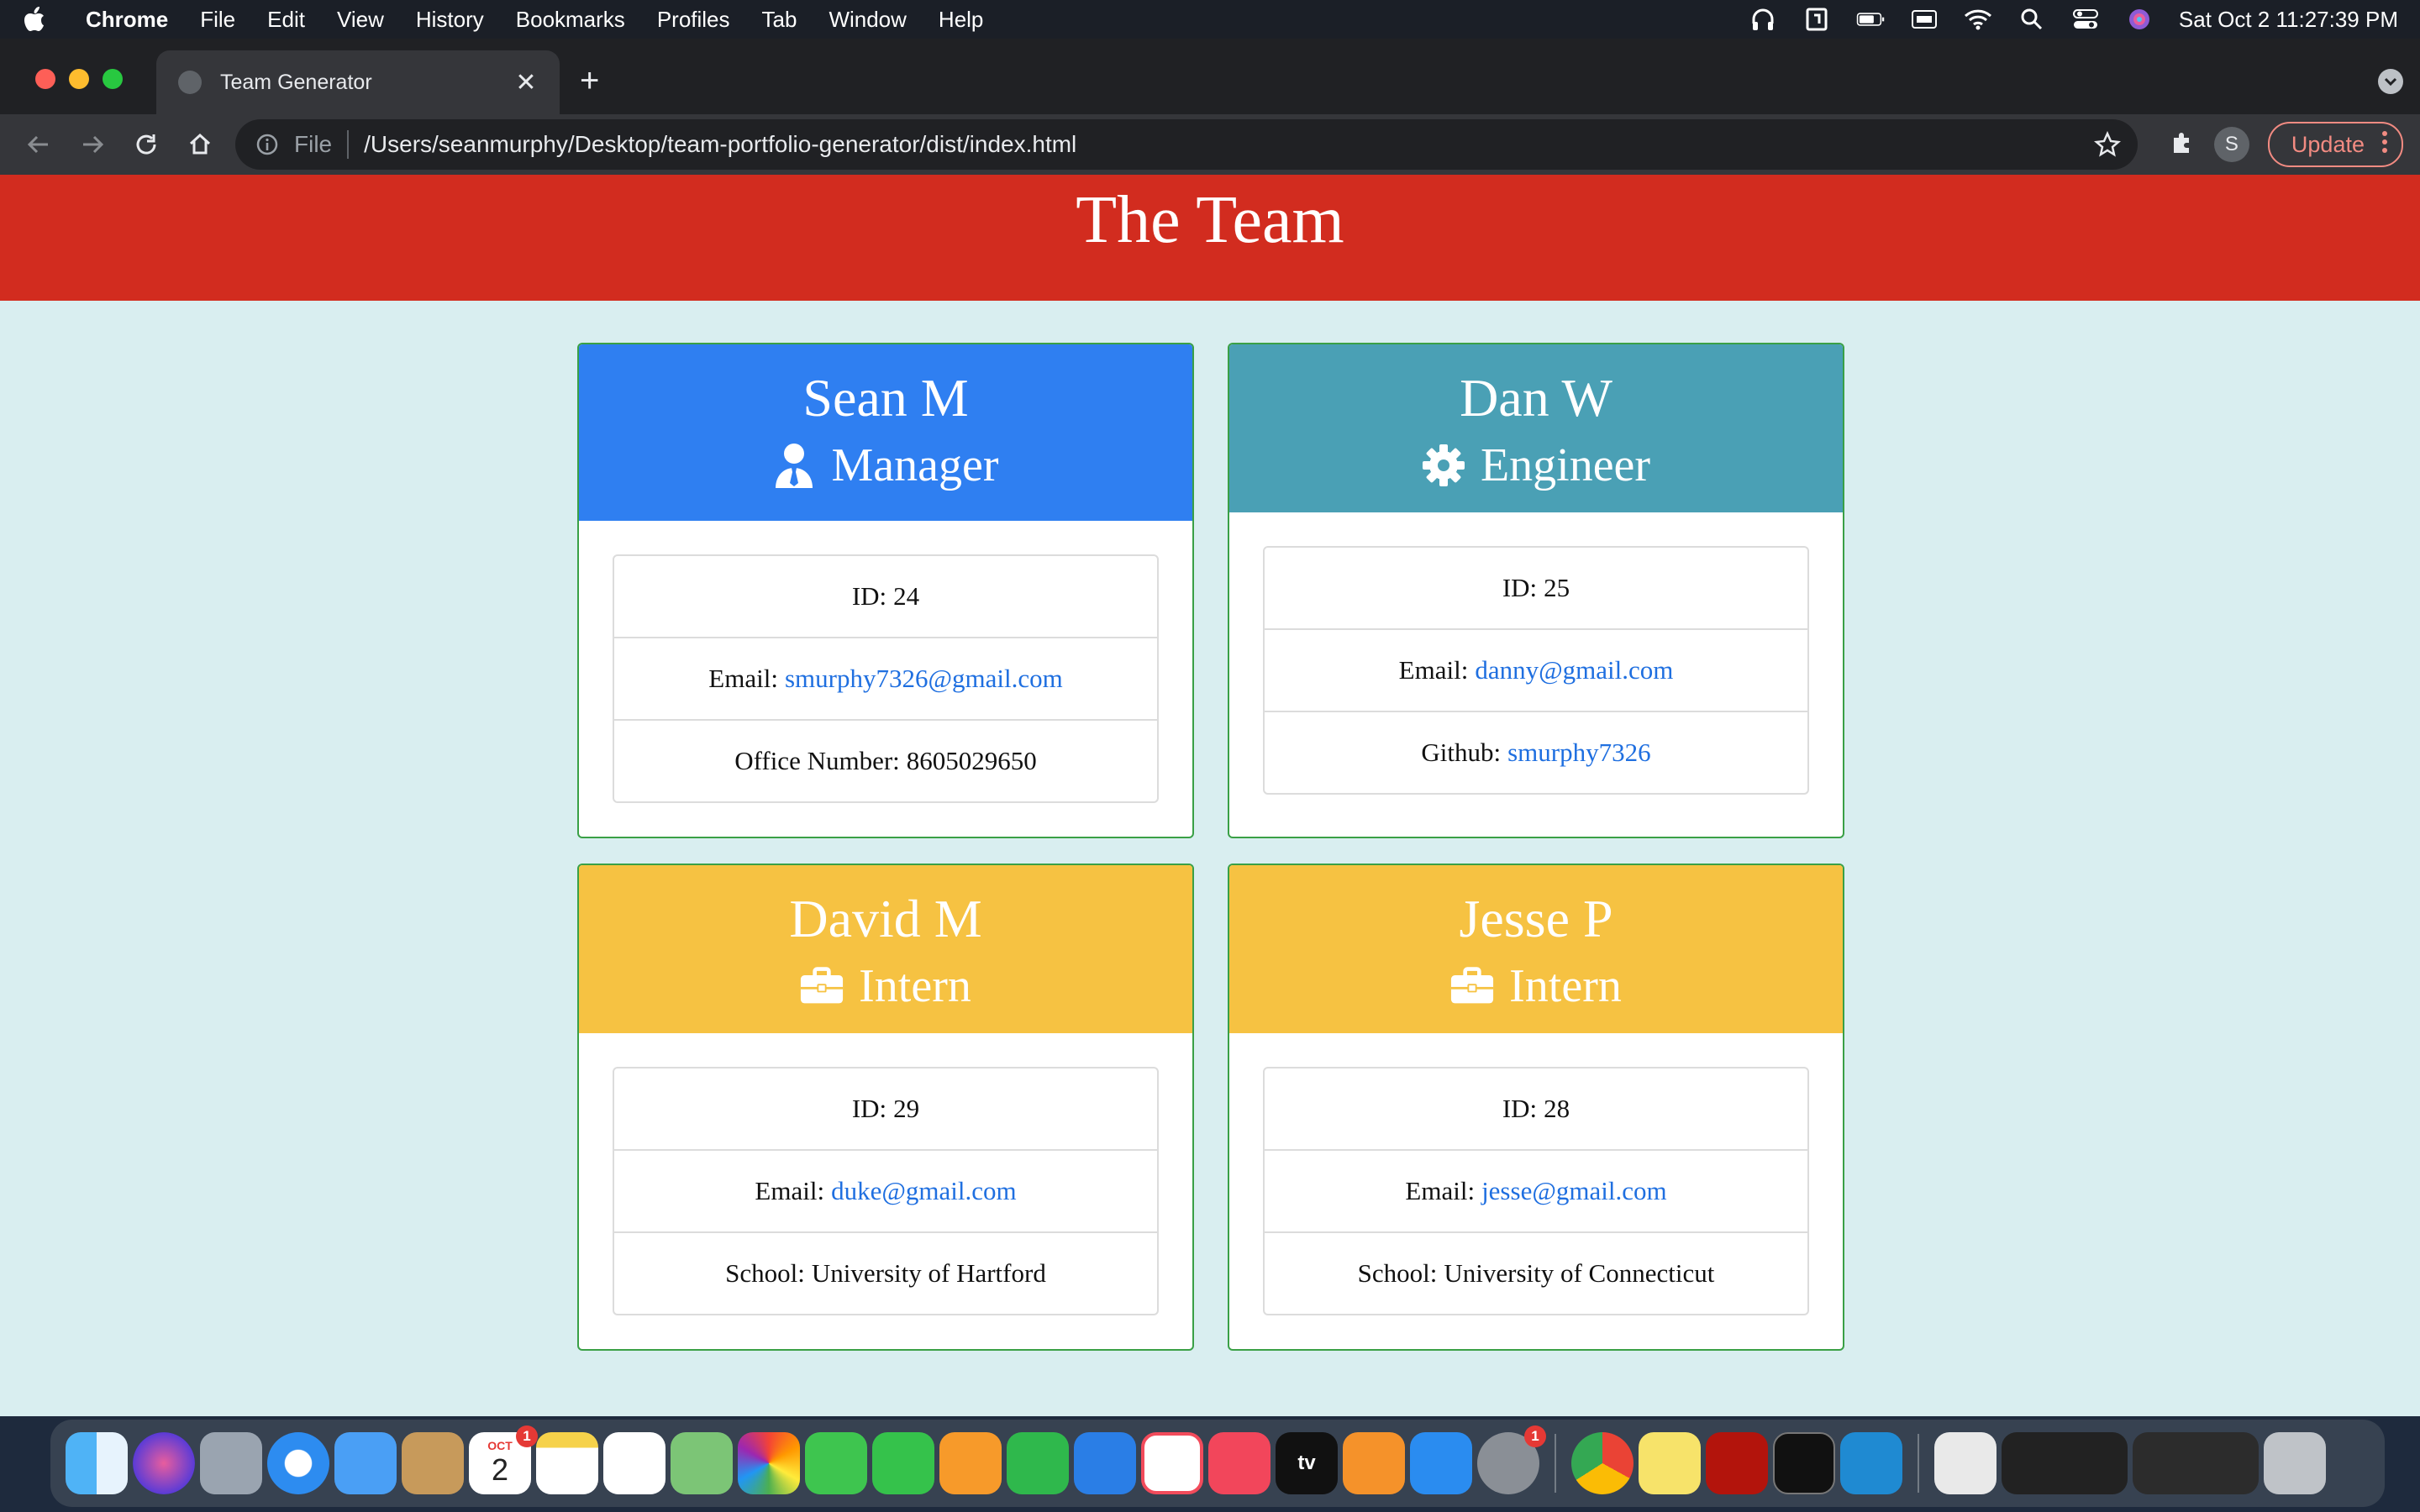 The width and height of the screenshot is (2420, 1512). Describe the element at coordinates (526, 82) in the screenshot. I see `tab-close-icon: ✕` at that location.